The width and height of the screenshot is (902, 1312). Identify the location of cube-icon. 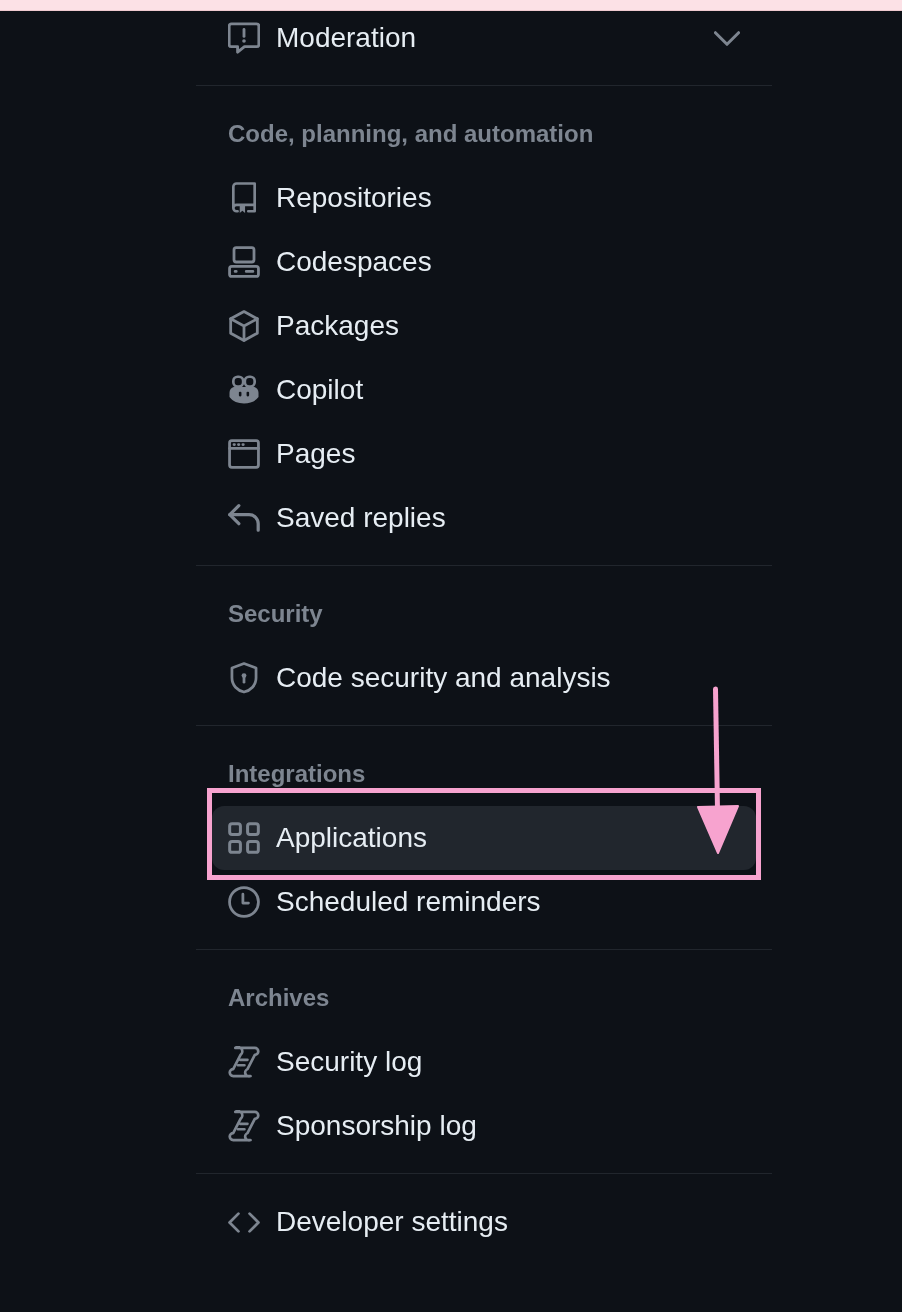
(244, 326).